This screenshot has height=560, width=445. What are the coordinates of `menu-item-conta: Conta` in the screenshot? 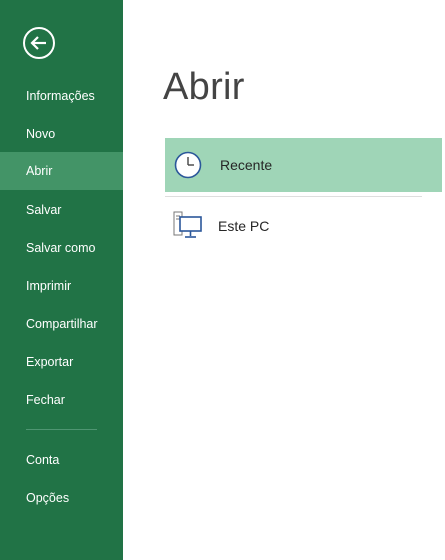 It's located at (61, 460).